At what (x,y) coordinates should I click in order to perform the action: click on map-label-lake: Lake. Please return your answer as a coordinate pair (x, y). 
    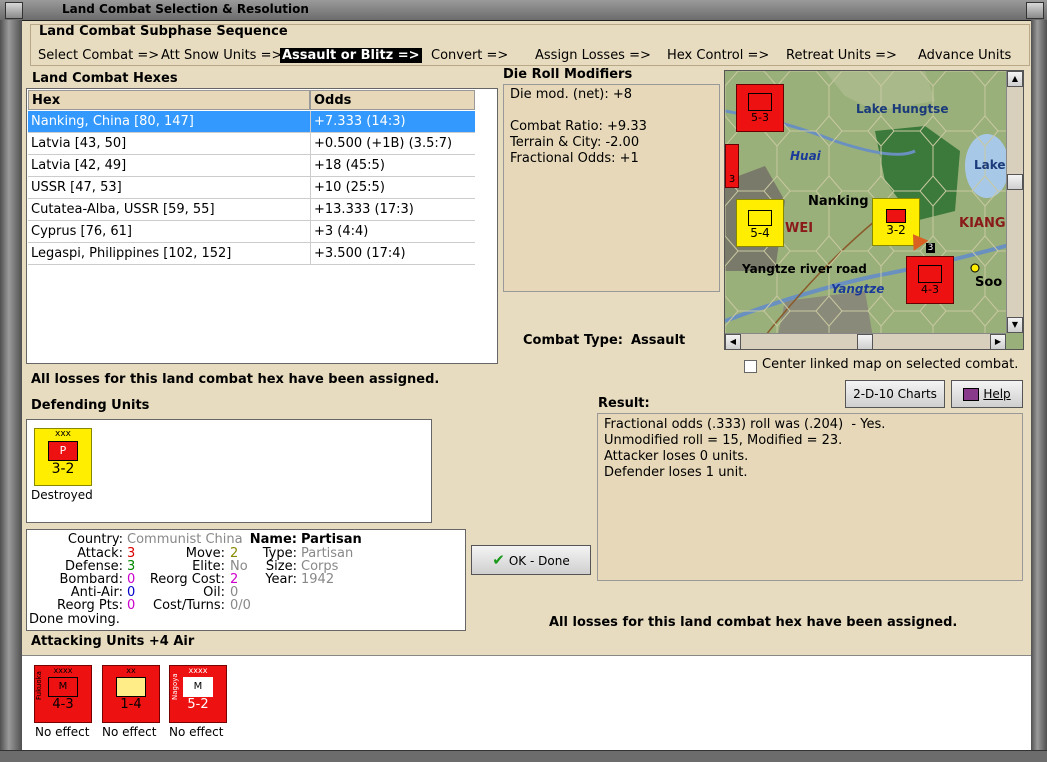
    Looking at the image, I should click on (990, 165).